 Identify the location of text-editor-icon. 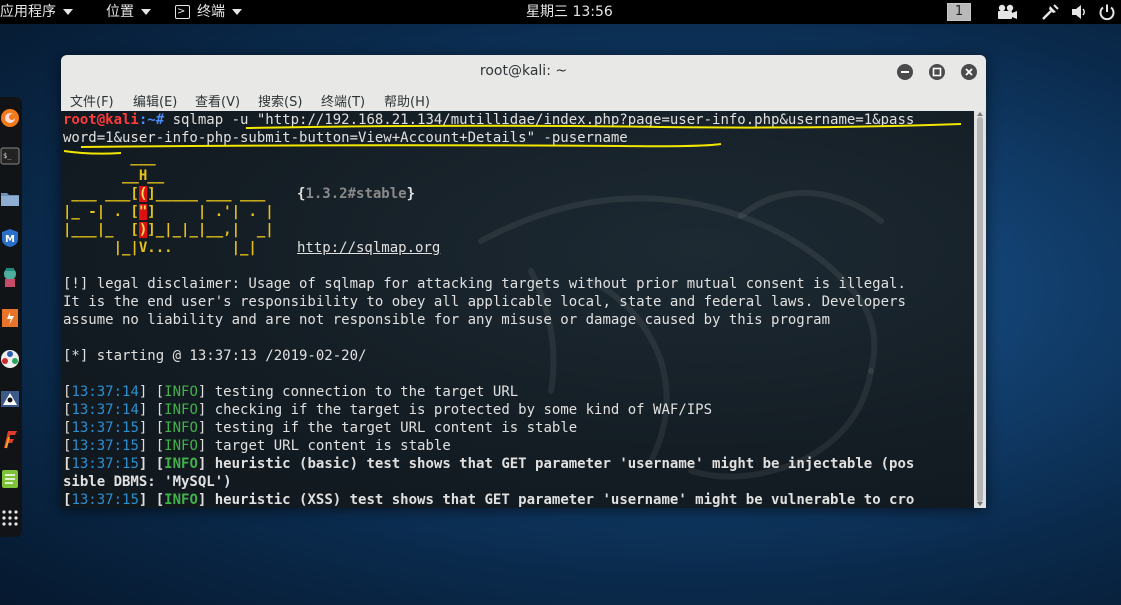
(10, 479).